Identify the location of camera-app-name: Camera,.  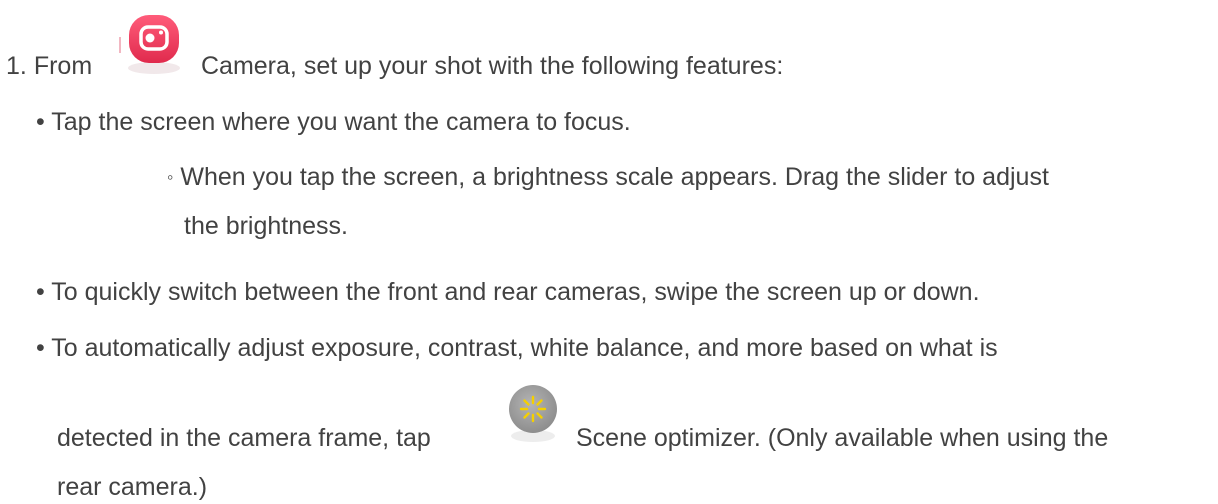
(249, 66).